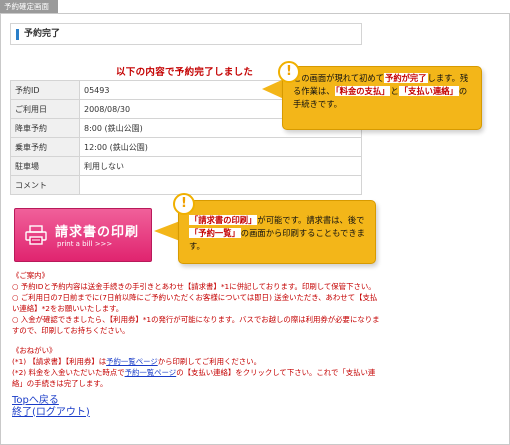 This screenshot has height=445, width=510. I want to click on note-text: この画面が現れて初めて, so click(339, 78).